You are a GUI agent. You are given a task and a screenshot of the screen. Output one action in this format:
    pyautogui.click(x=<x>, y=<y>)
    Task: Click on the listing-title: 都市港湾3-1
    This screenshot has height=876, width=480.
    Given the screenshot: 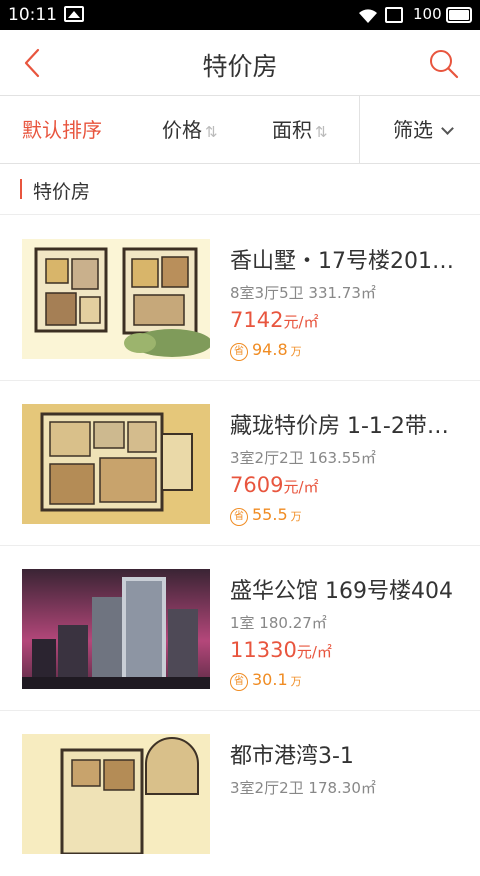 What is the action you would take?
    pyautogui.click(x=292, y=756)
    